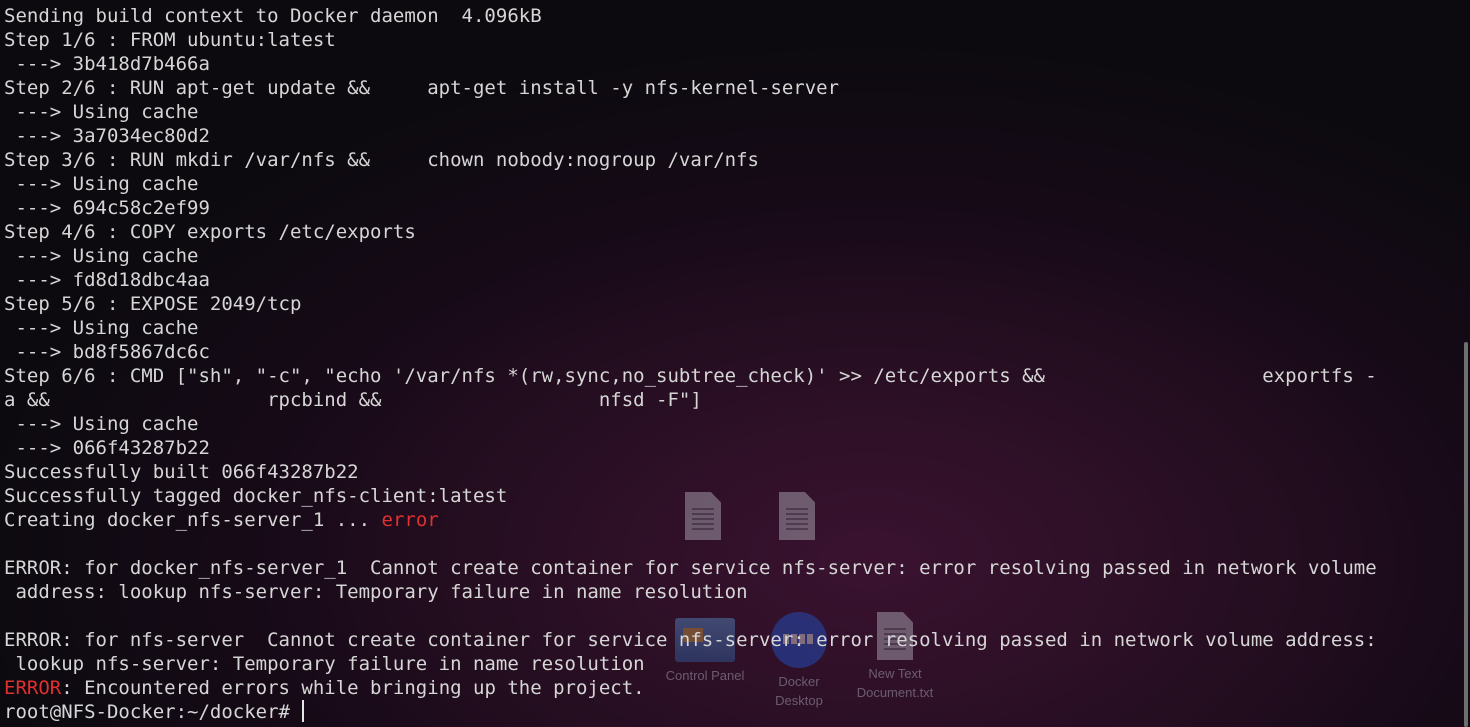  What do you see at coordinates (1466, 534) in the screenshot?
I see `scrollbar-thumb` at bounding box center [1466, 534].